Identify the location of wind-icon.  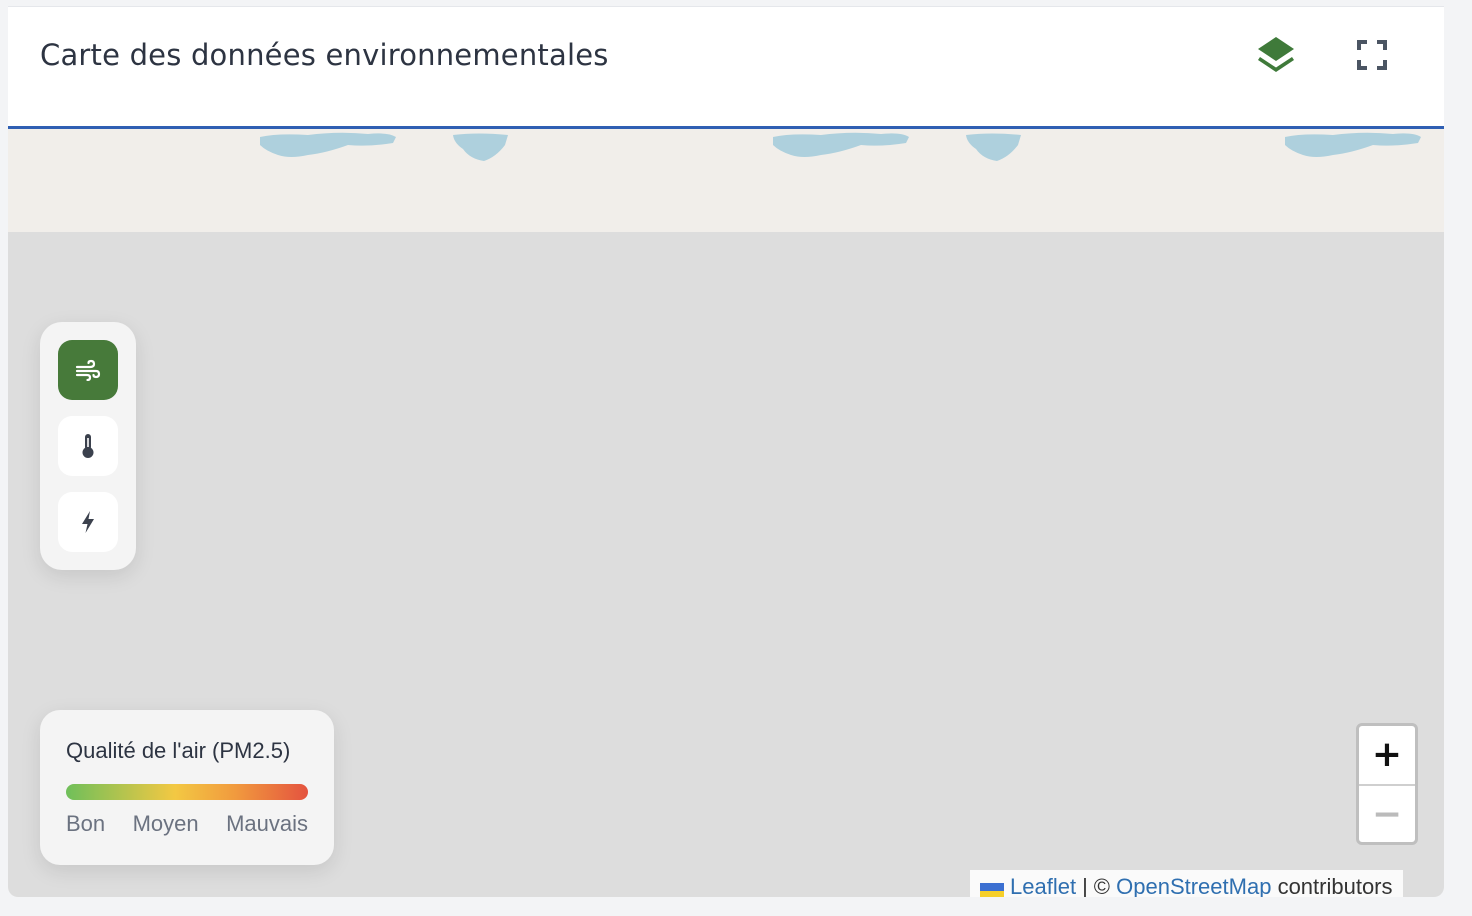
(88, 370).